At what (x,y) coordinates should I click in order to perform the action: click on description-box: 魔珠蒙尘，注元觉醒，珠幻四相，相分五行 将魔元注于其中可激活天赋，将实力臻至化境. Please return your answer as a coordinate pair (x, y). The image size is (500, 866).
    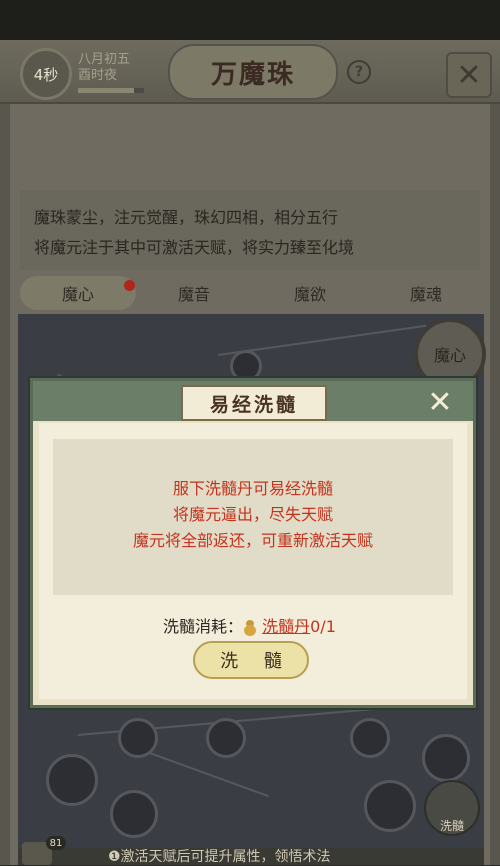
    Looking at the image, I should click on (250, 230).